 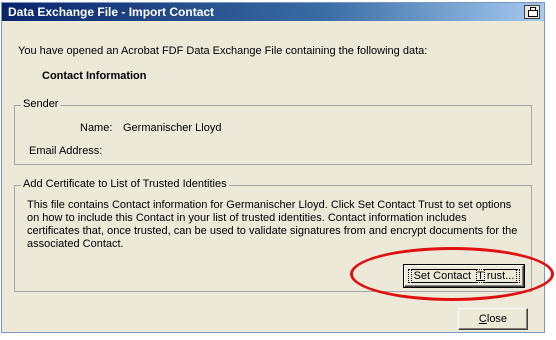 What do you see at coordinates (66, 151) in the screenshot?
I see `email-label: Email Address:` at bounding box center [66, 151].